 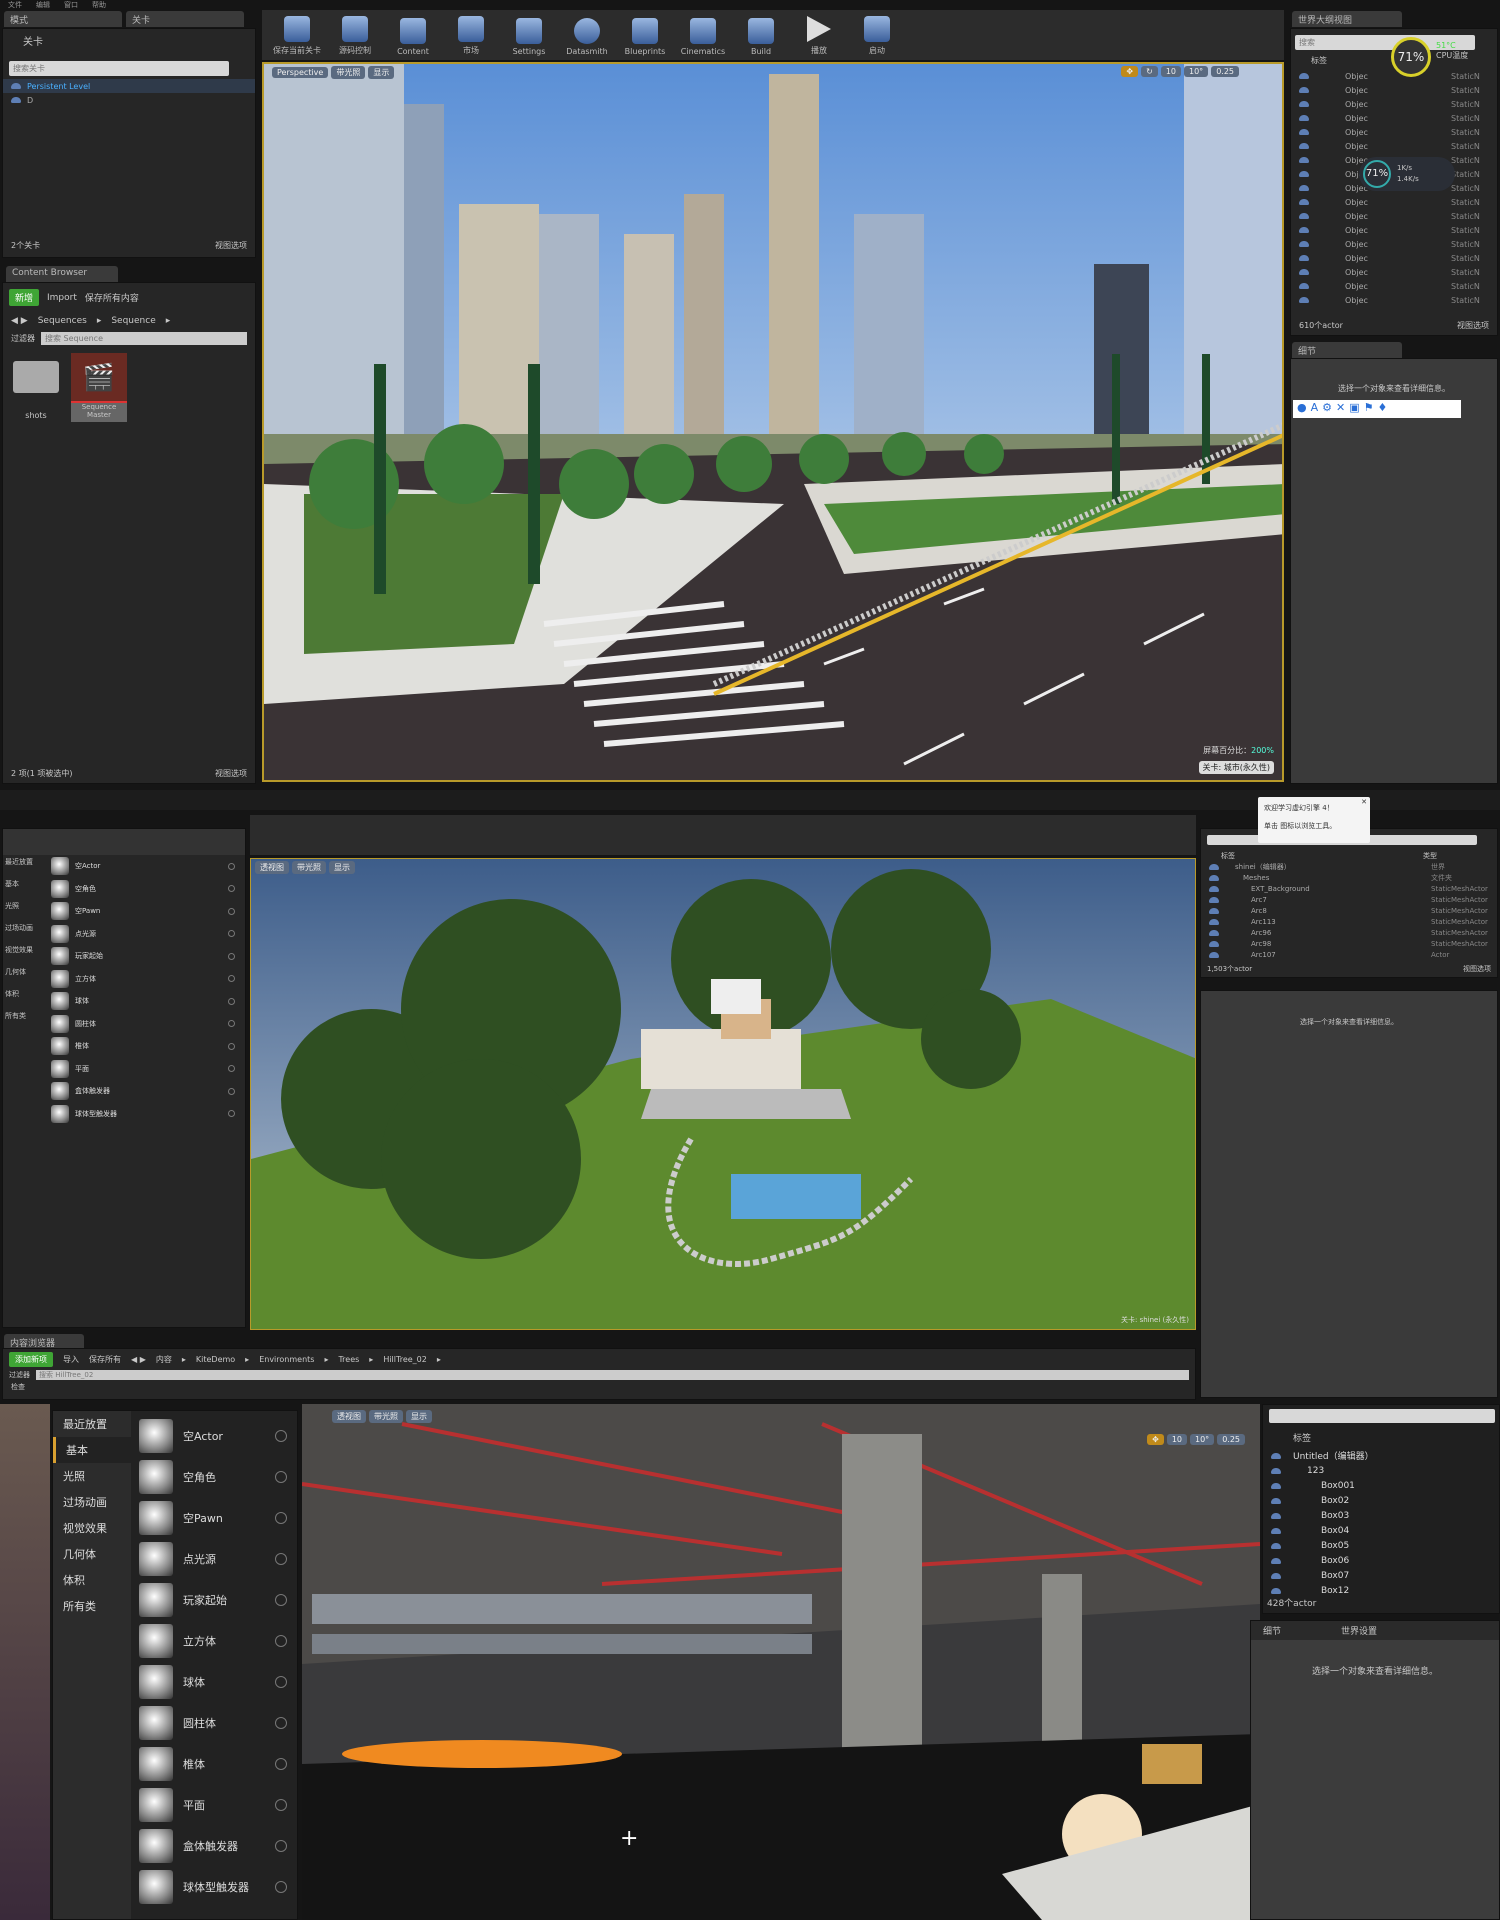 I want to click on filter-button: 过滤器, so click(x=19, y=1375).